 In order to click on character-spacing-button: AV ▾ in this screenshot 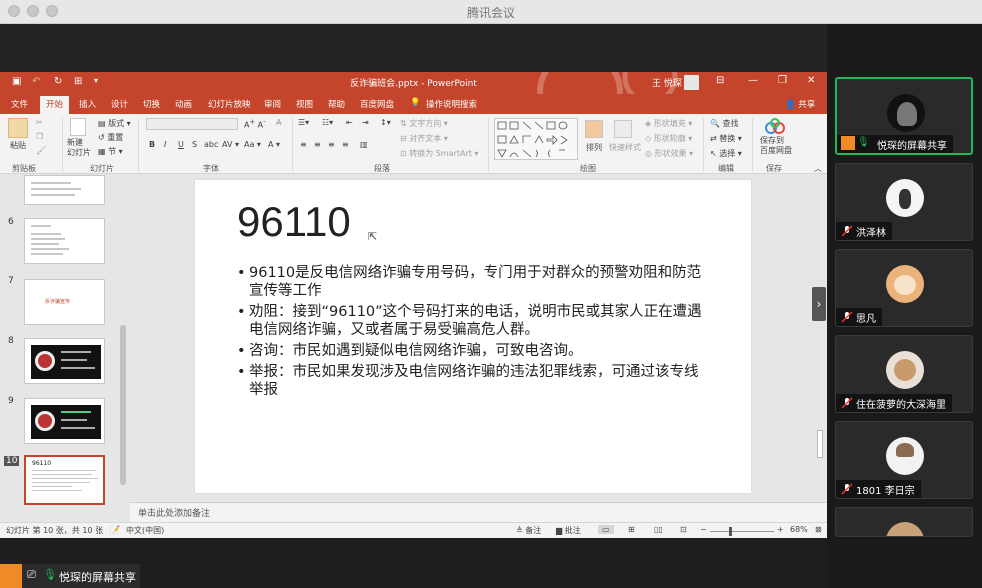, I will do `click(230, 144)`.